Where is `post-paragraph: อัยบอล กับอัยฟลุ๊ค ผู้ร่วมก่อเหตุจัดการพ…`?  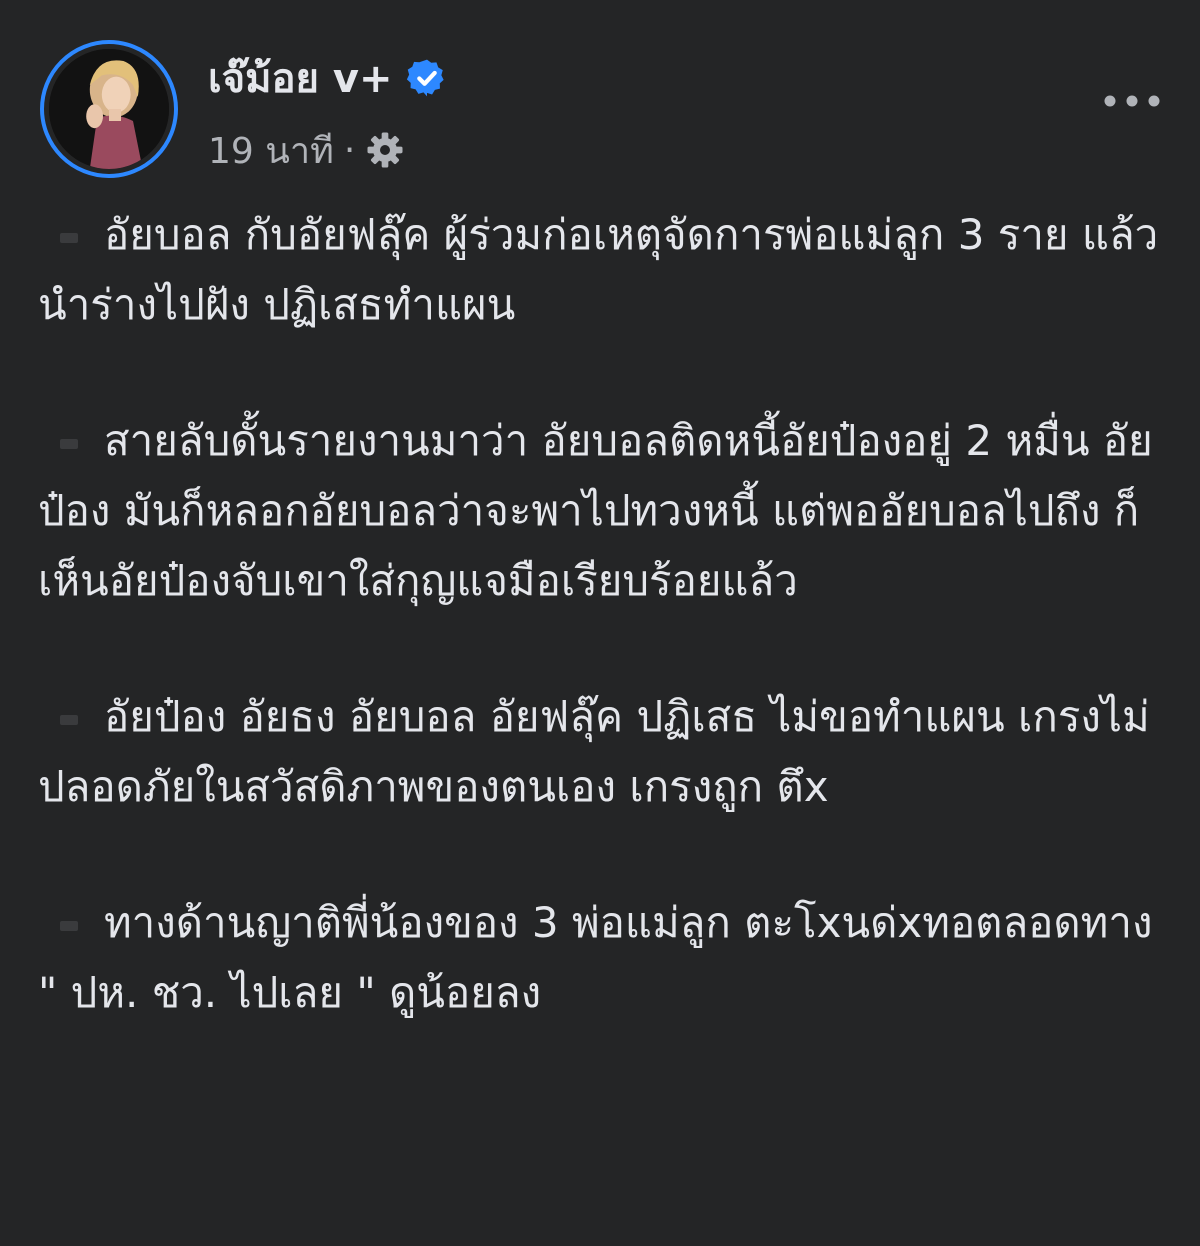
post-paragraph: อัยบอล กับอัยฟลุ๊ค ผู้ร่วมก่อเหตุจัดการพ… is located at coordinates (608, 270).